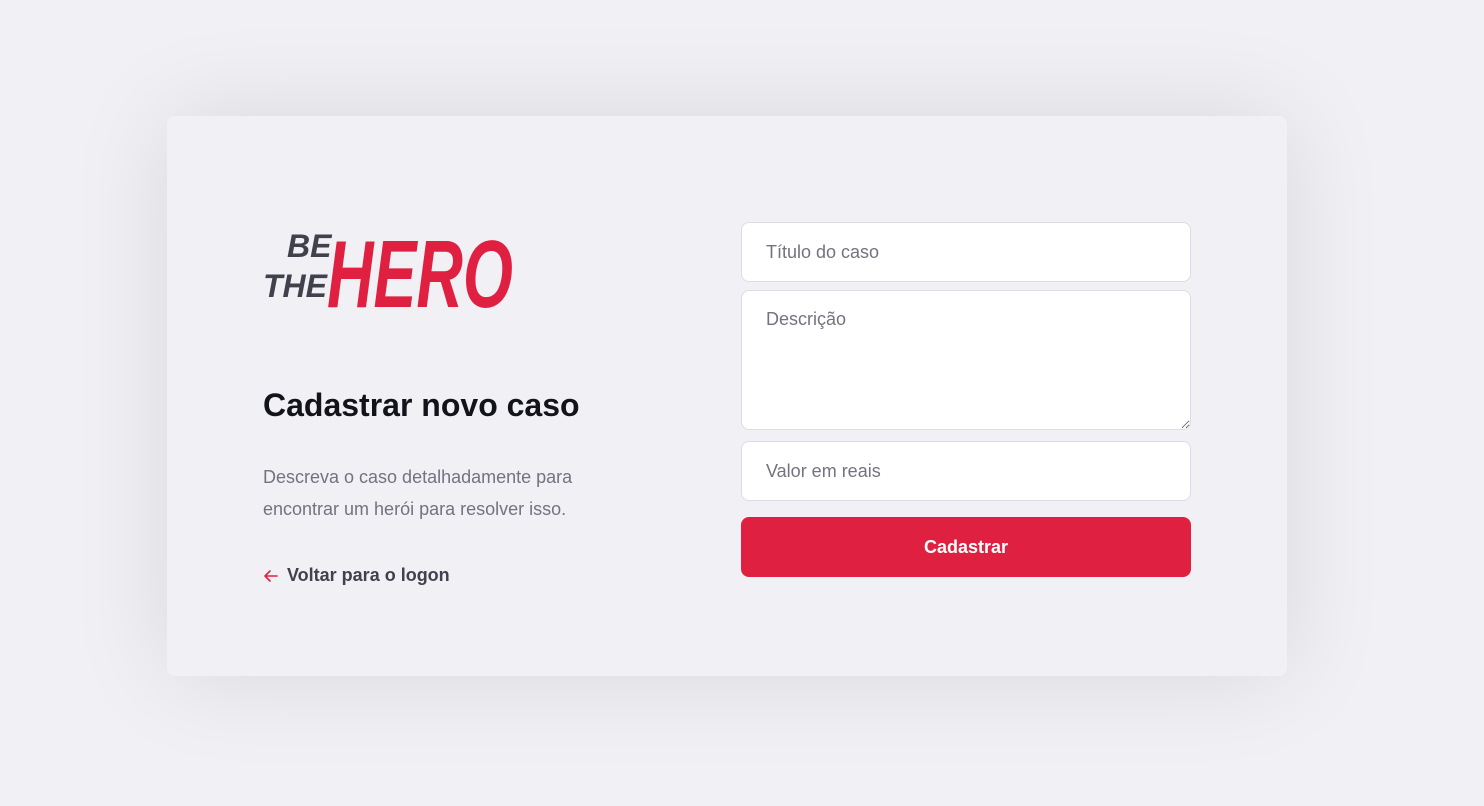 This screenshot has width=1484, height=806. What do you see at coordinates (966, 252) in the screenshot?
I see `case-title-input` at bounding box center [966, 252].